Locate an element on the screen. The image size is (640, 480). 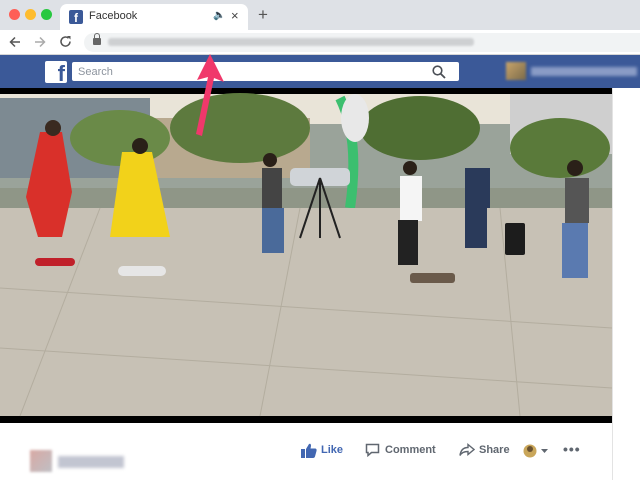
new-tab-button: + is located at coordinates (263, 15).